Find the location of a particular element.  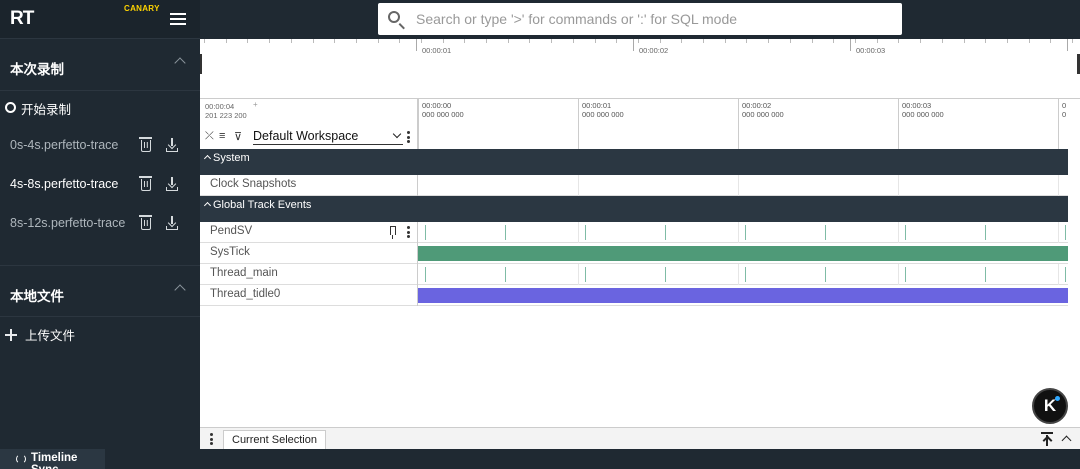

badge-dot is located at coordinates (1057, 398).